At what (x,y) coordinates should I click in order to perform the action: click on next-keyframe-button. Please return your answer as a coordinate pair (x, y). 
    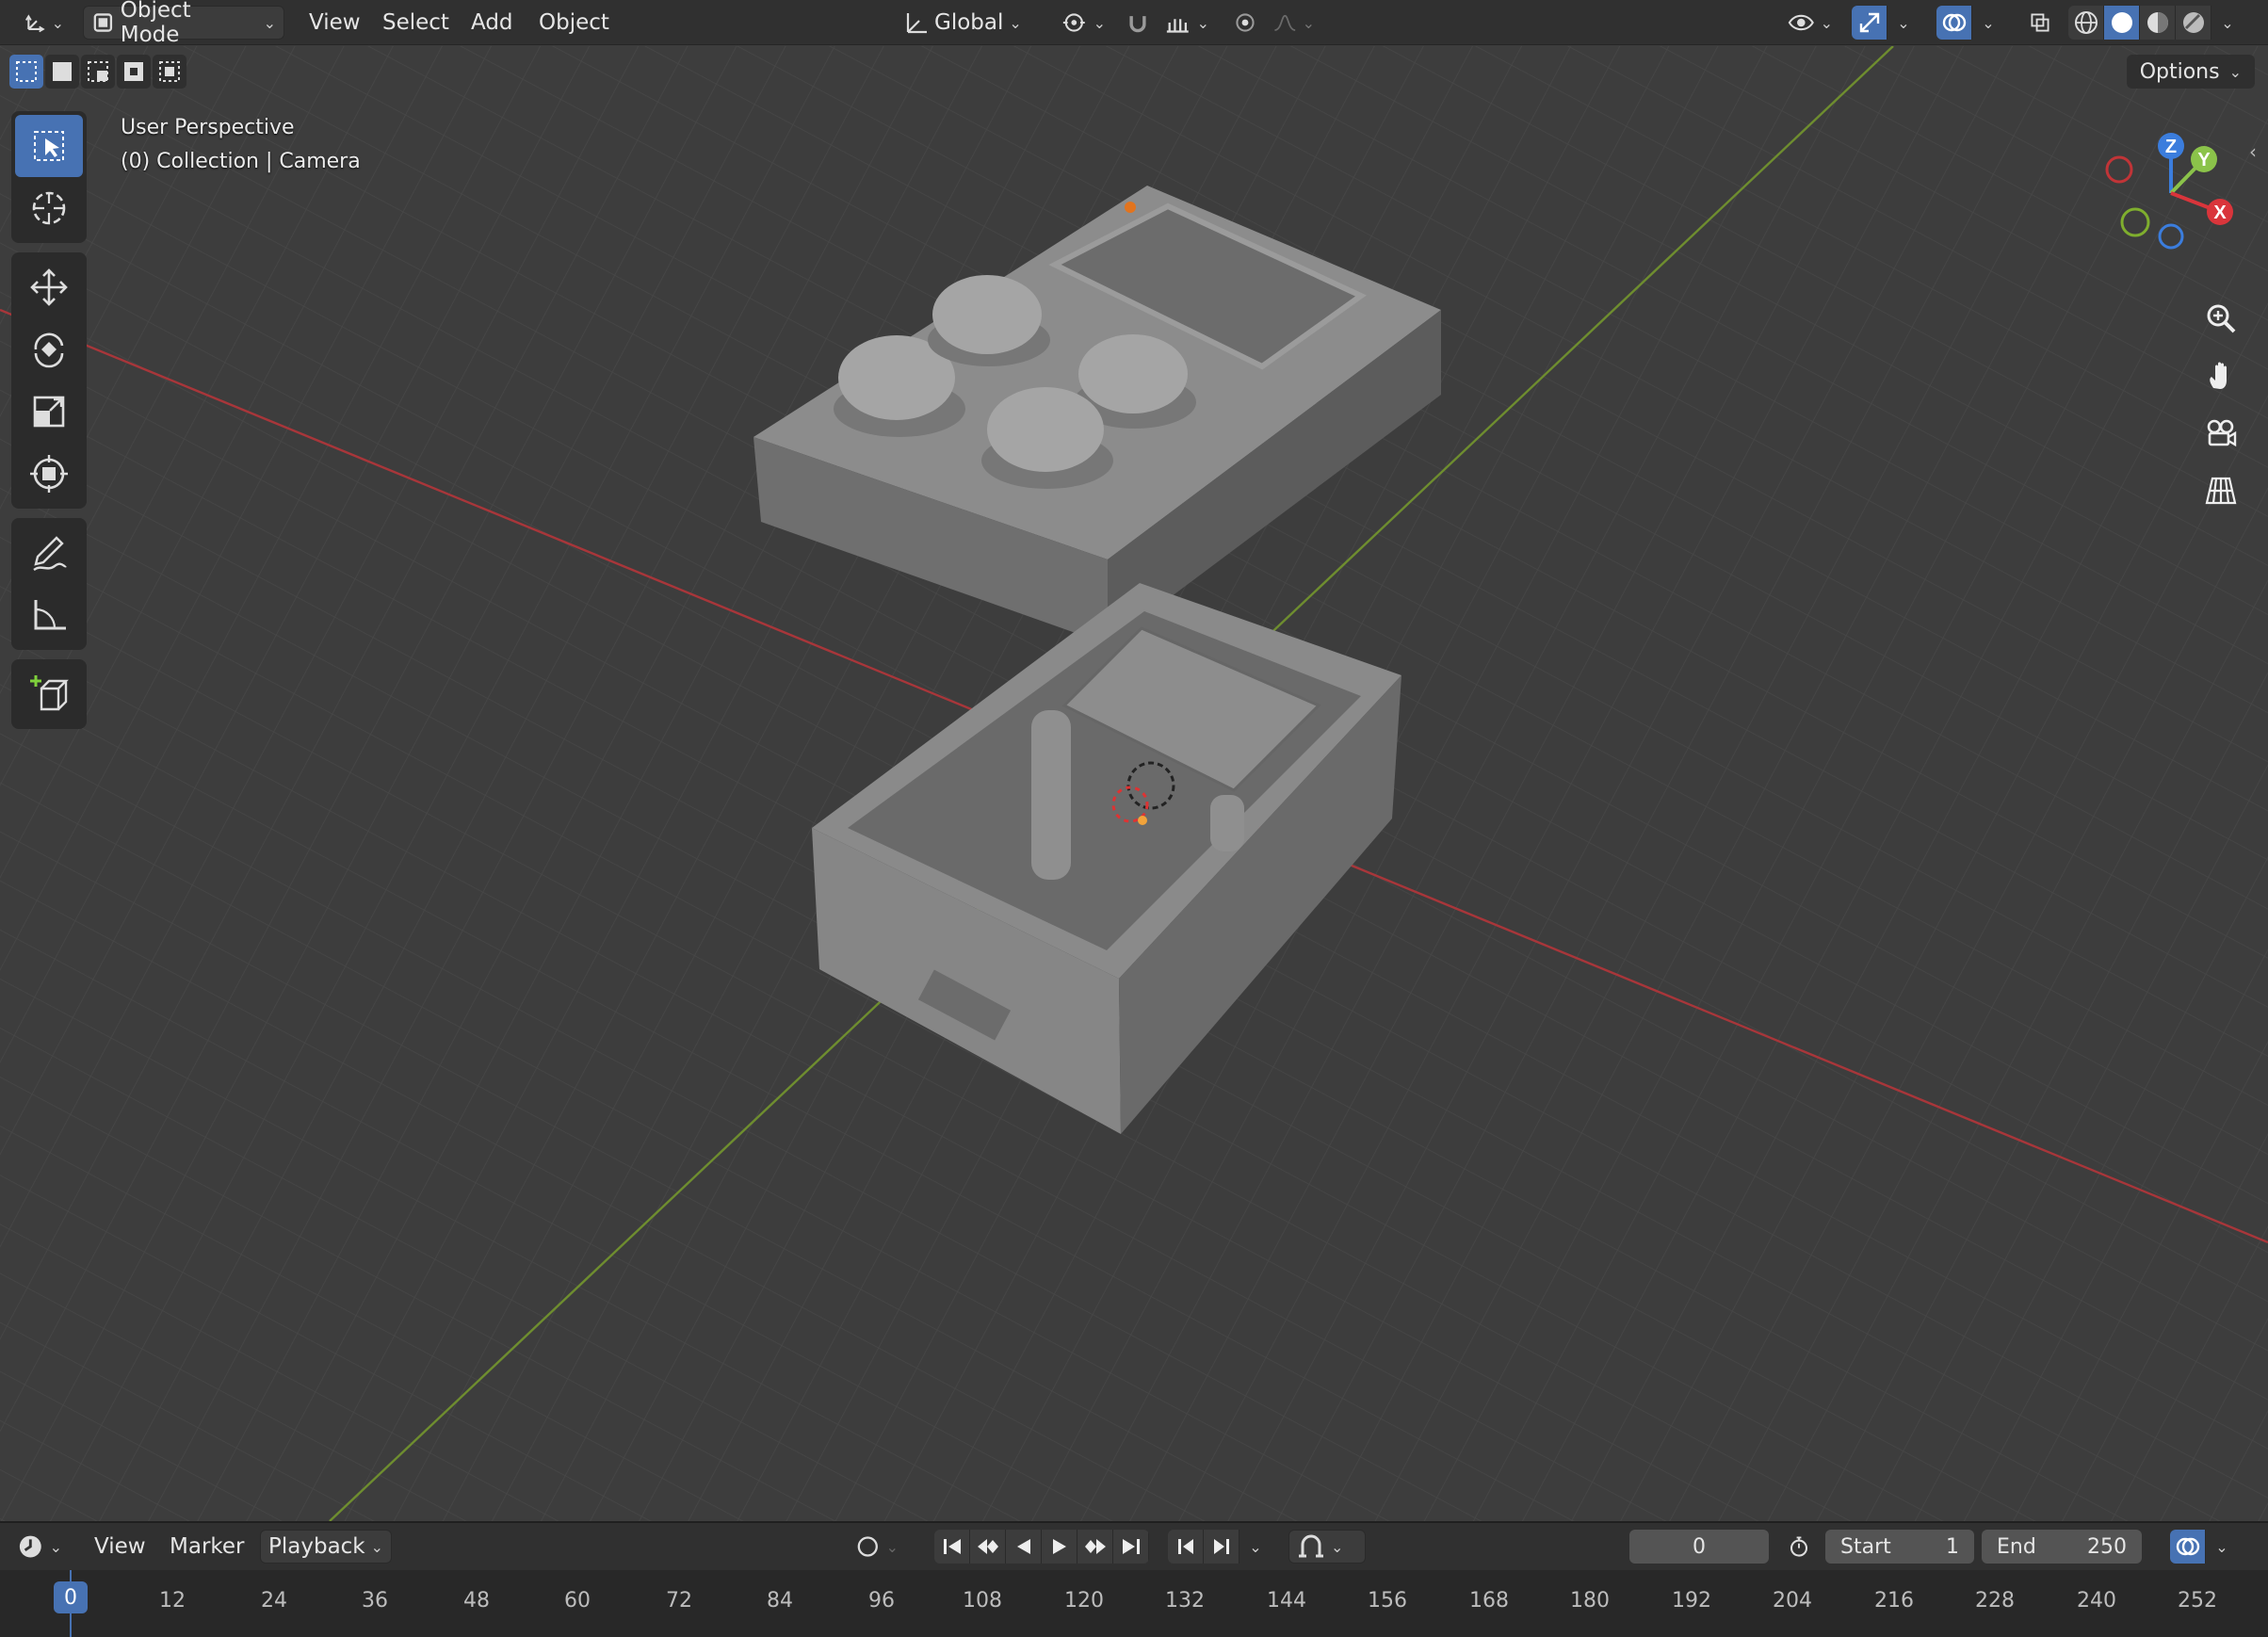
    Looking at the image, I should click on (1095, 1547).